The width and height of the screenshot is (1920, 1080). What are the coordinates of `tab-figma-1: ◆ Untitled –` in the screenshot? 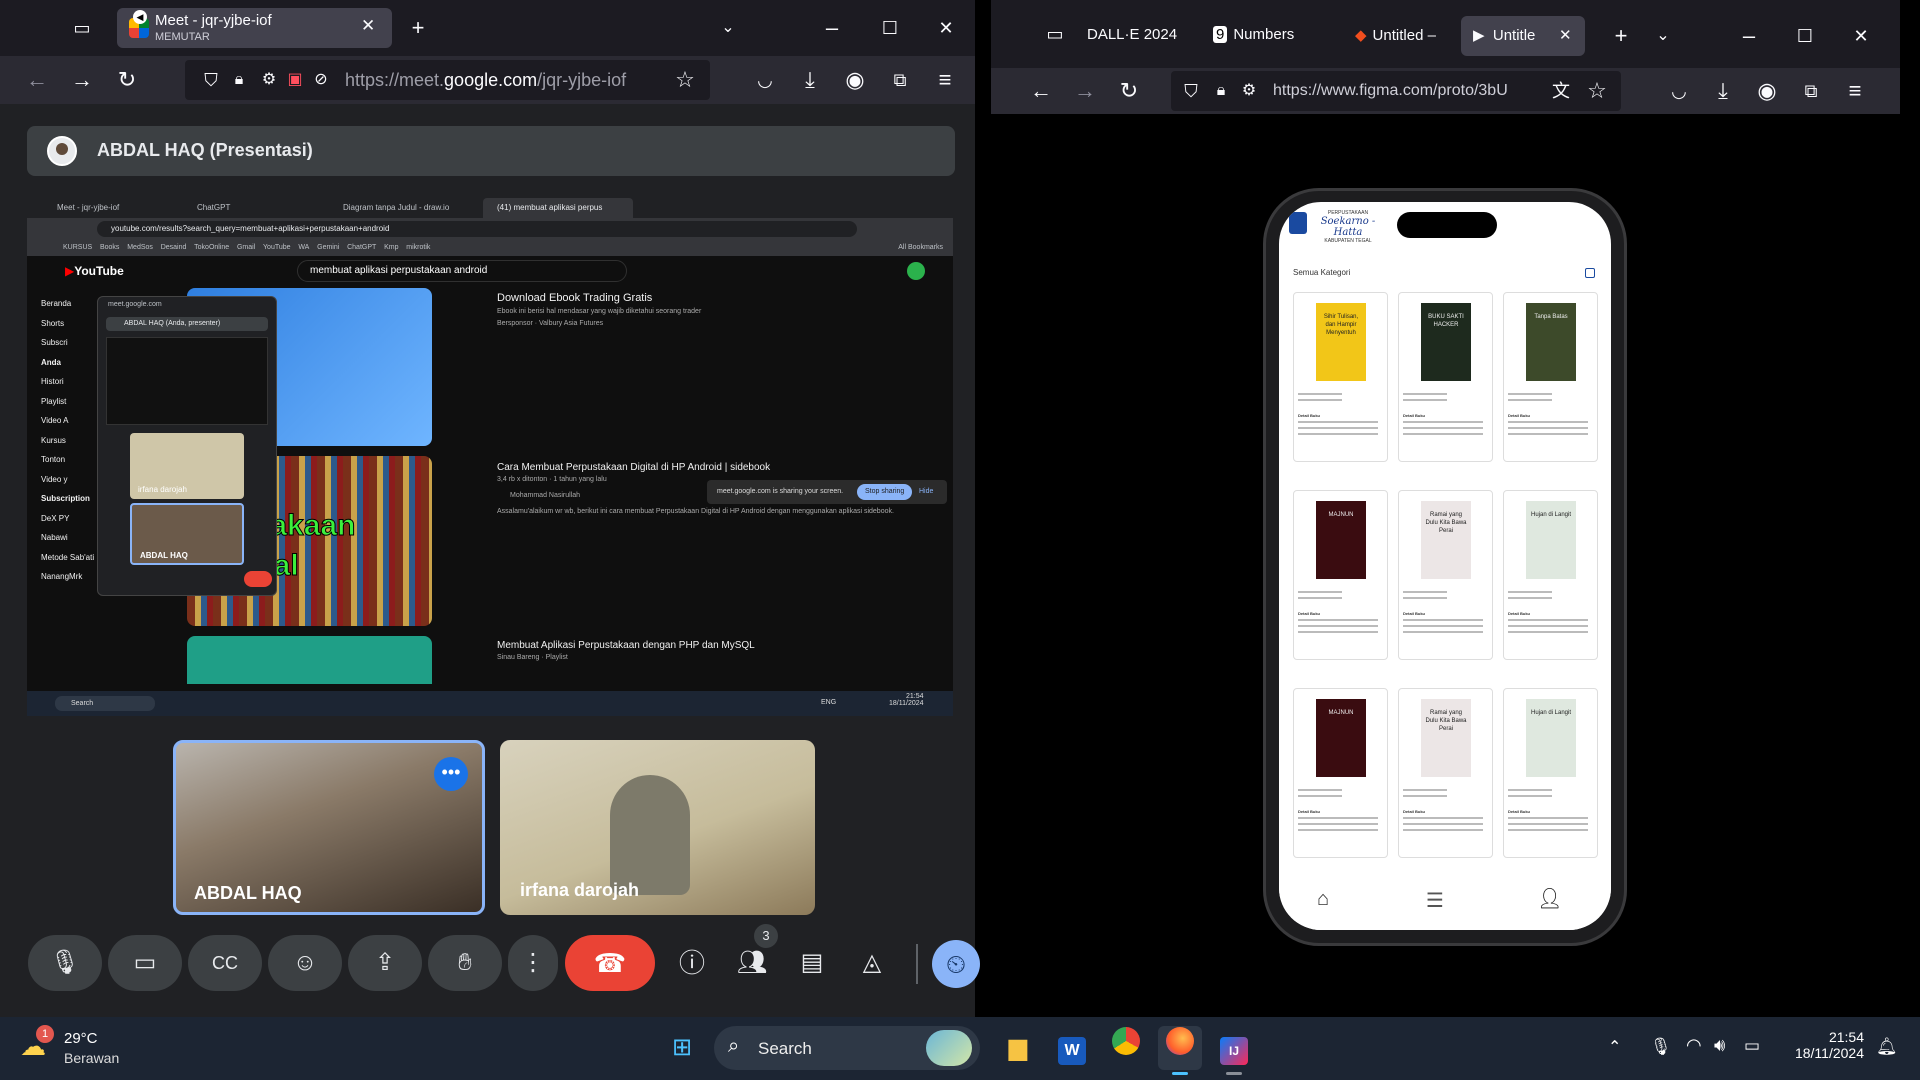 It's located at (1395, 35).